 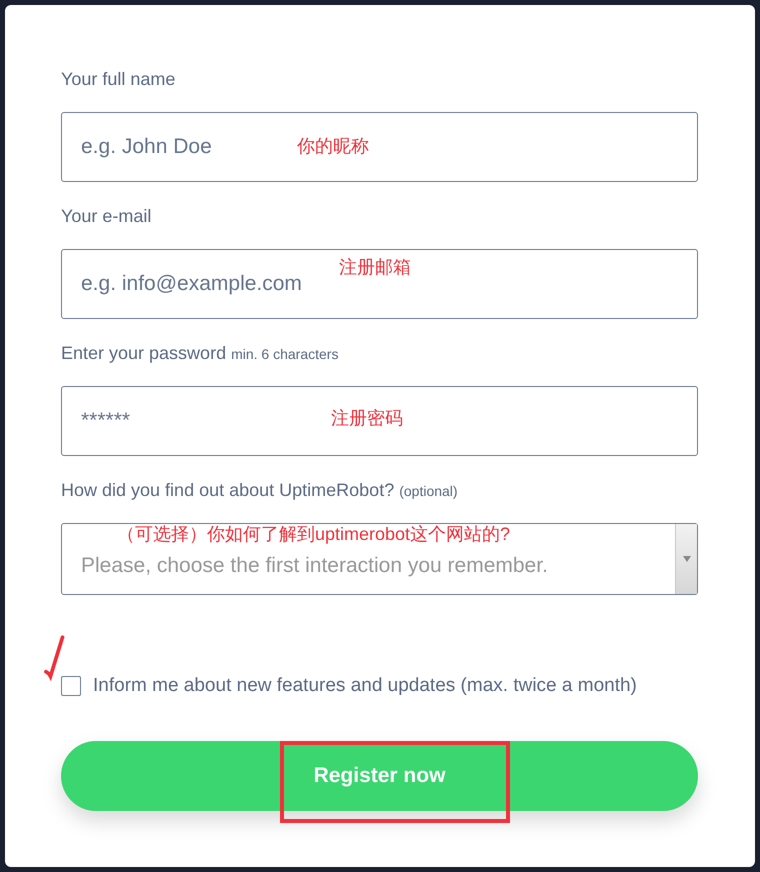 I want to click on checkbox-label: Inform me about new features and updates (max. twice a month), so click(x=365, y=686).